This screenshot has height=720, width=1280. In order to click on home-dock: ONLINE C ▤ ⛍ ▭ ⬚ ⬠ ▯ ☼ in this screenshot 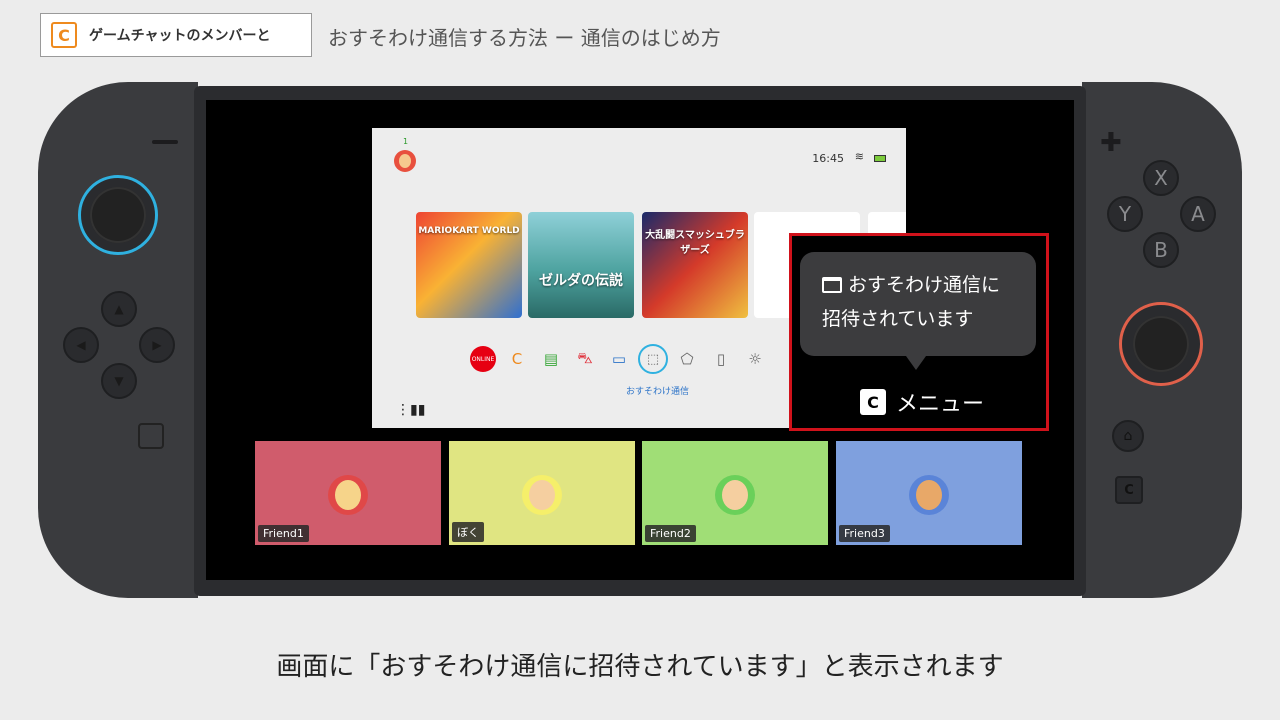, I will do `click(619, 359)`.